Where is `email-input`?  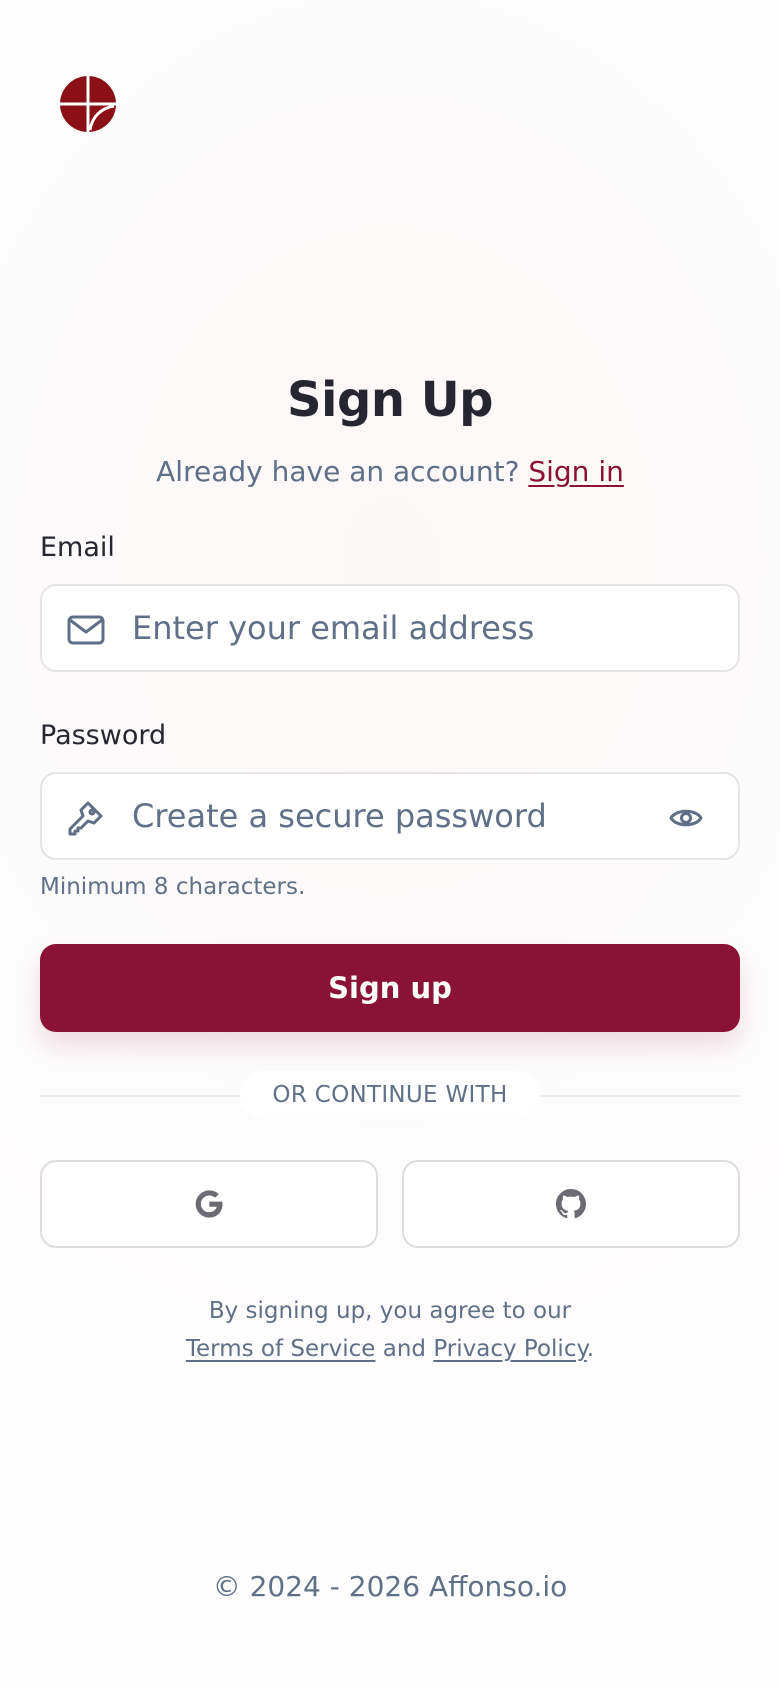 email-input is located at coordinates (412, 628).